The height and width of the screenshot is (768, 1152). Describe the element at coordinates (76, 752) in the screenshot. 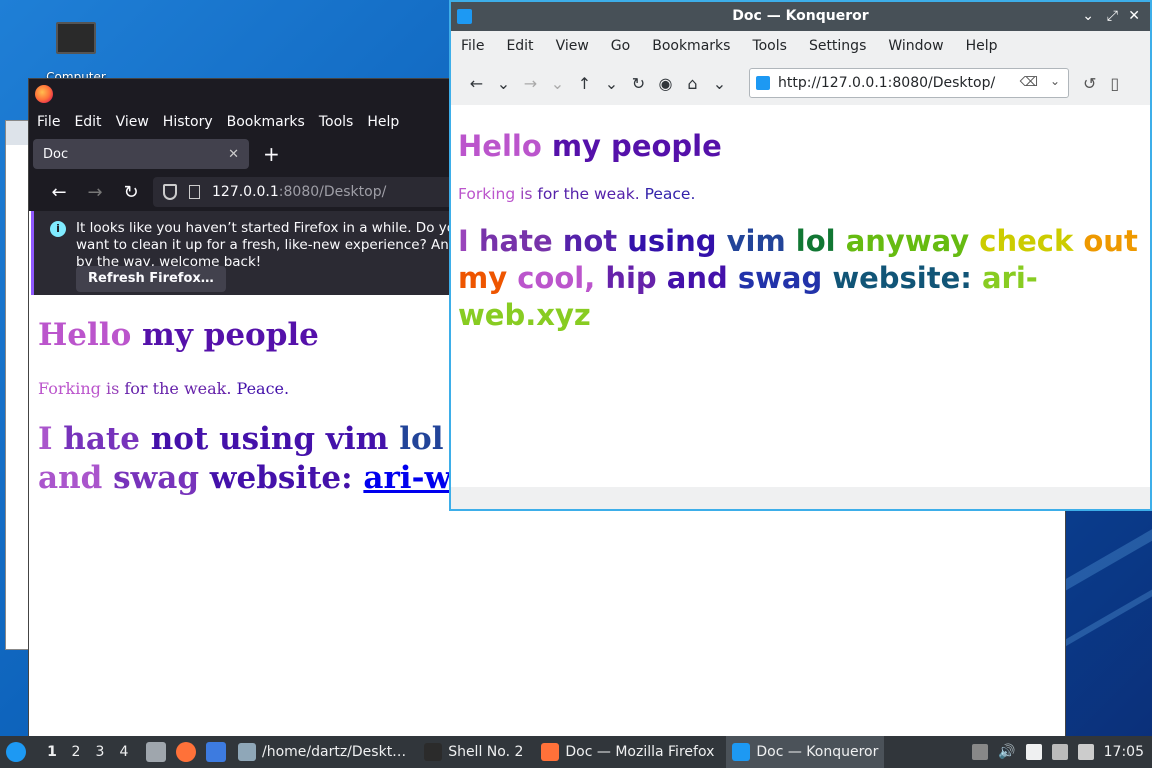

I see `desktop-switcher-2: 2` at that location.